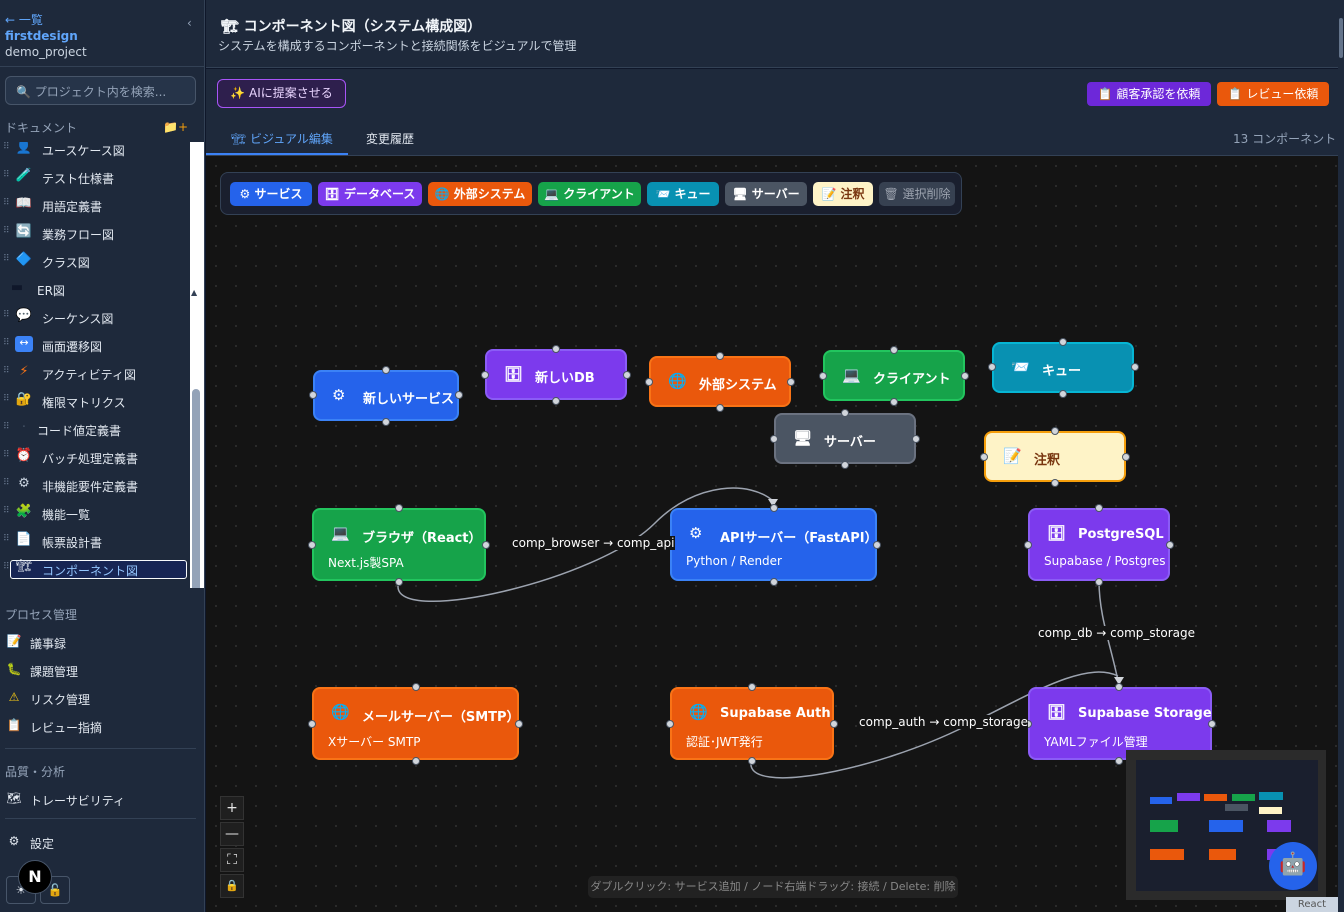  I want to click on zoom-in-button: +, so click(232, 808).